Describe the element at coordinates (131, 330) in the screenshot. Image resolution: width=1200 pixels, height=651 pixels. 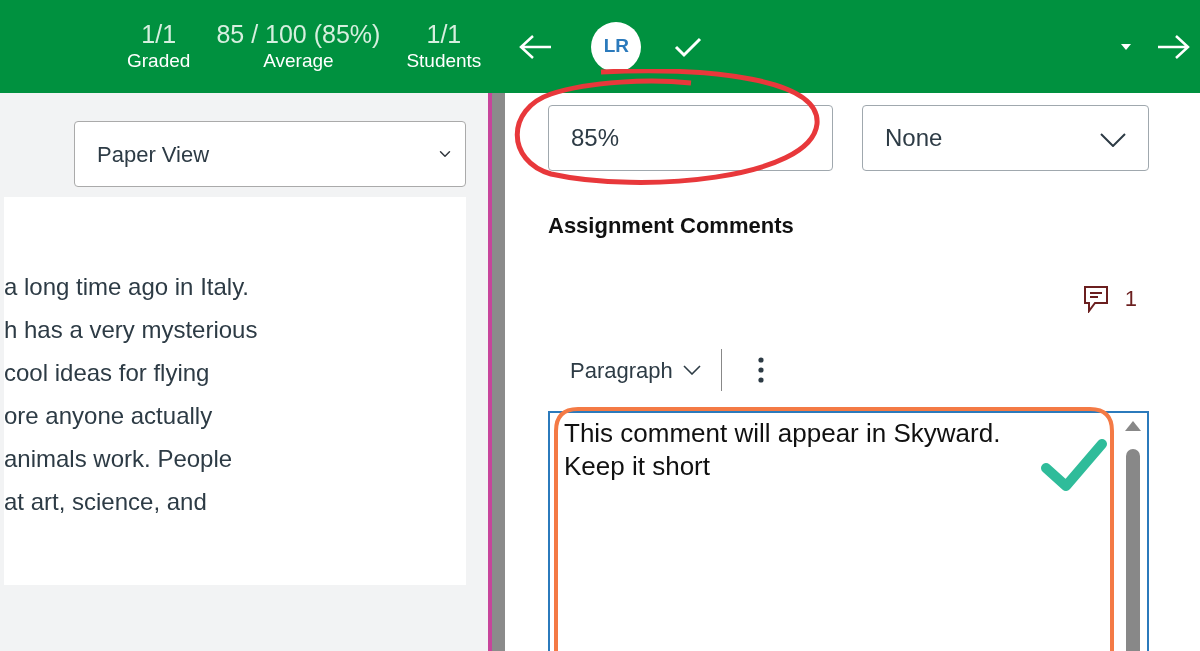
I see `document-text-line: h has a very mysterious` at that location.